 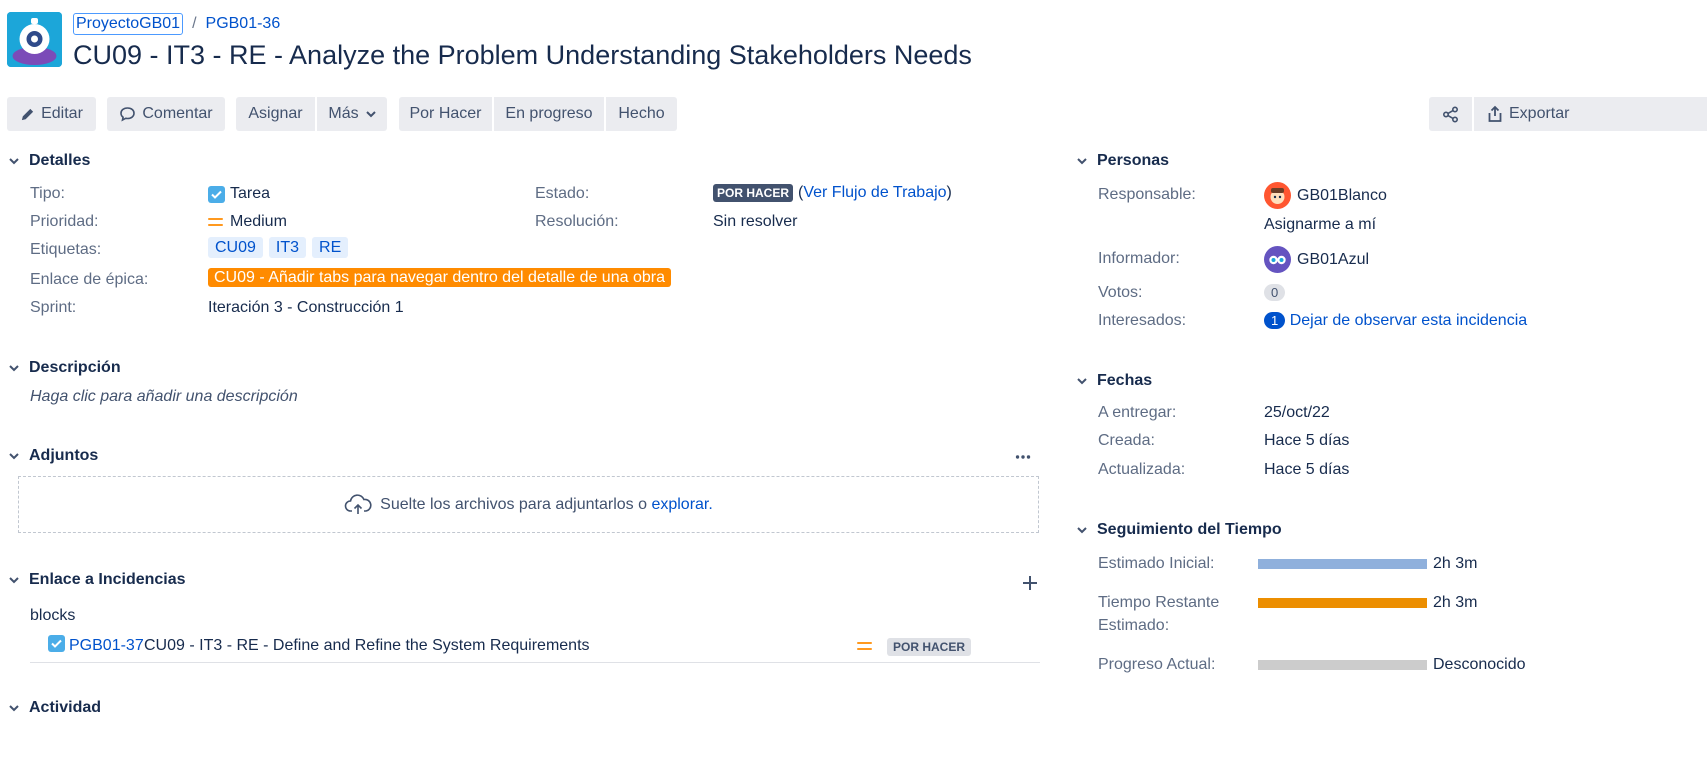 What do you see at coordinates (1320, 225) in the screenshot?
I see `assign-to-me-link: Asignarme a mí` at bounding box center [1320, 225].